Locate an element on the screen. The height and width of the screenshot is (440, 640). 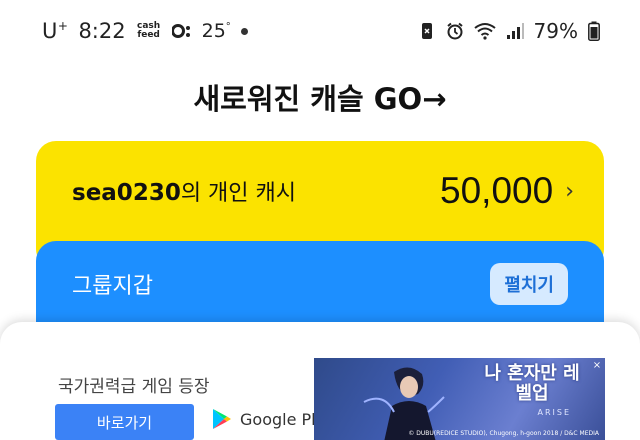
temperature: 25° is located at coordinates (216, 31).